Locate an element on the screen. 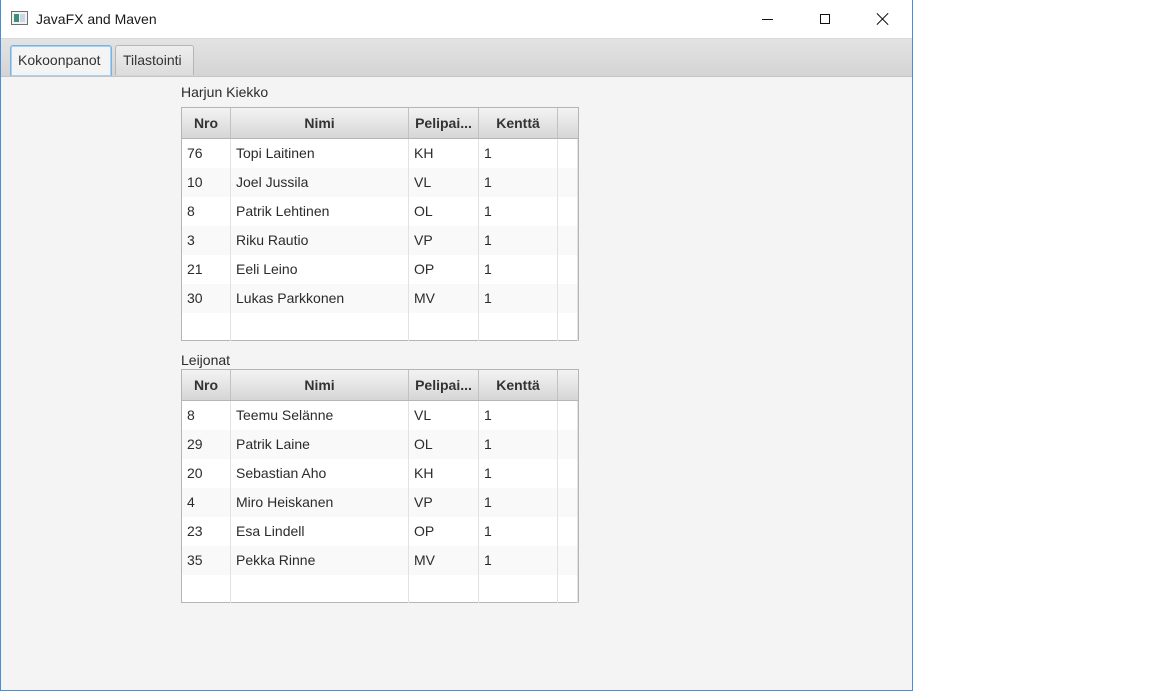 The image size is (1152, 691). cell-nro: 20 is located at coordinates (206, 473).